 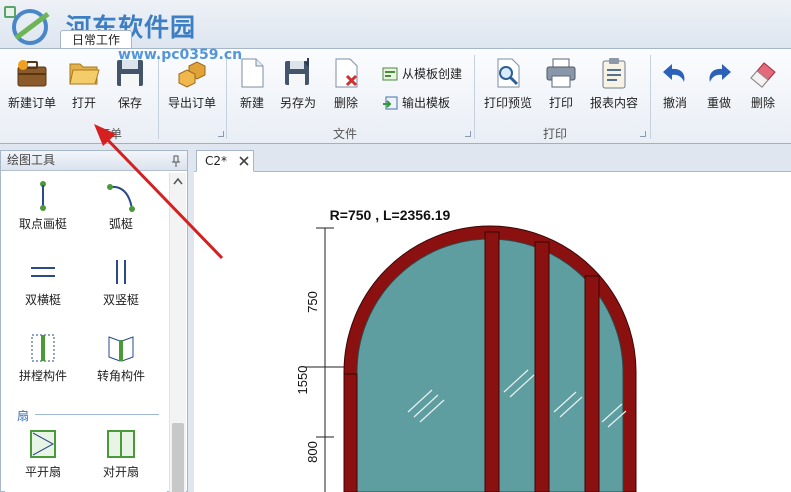 What do you see at coordinates (674, 73) in the screenshot?
I see `undo-icon` at bounding box center [674, 73].